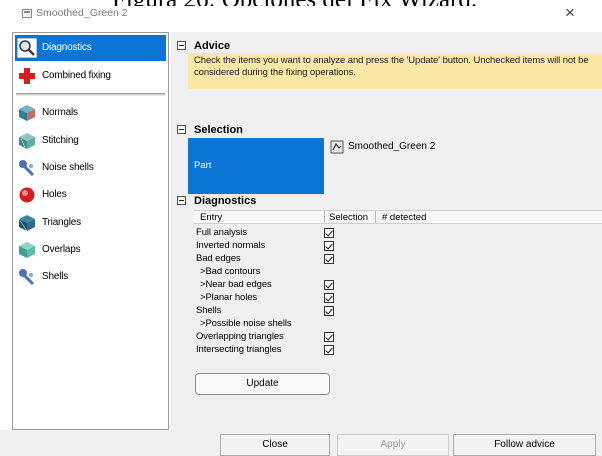  I want to click on noise-shells-icon, so click(27, 168).